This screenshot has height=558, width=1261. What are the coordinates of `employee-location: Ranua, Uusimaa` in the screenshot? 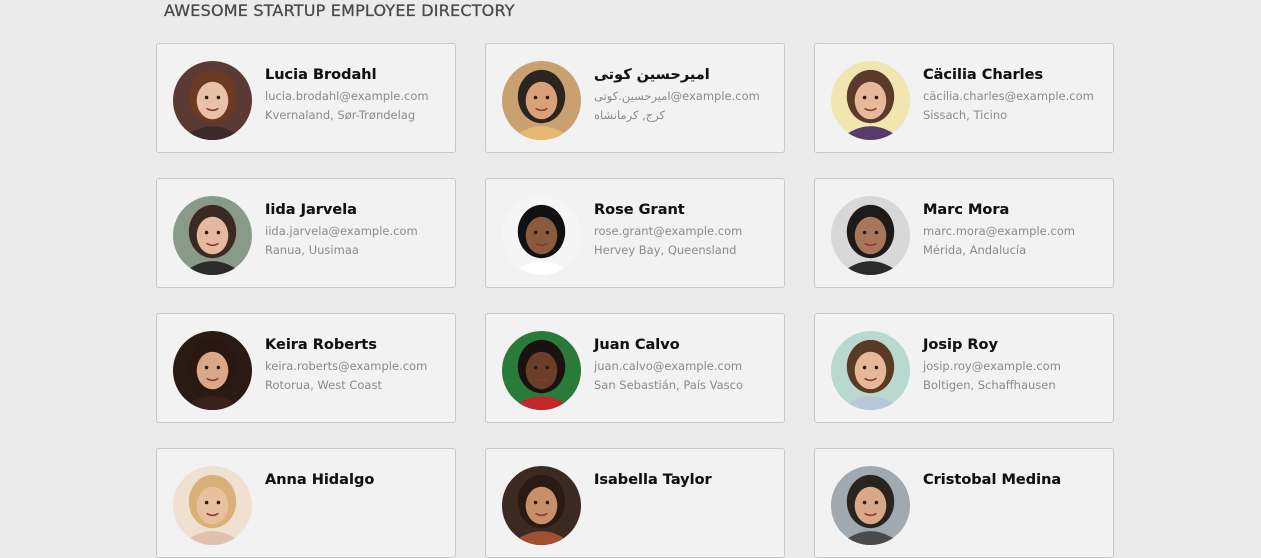 It's located at (312, 250).